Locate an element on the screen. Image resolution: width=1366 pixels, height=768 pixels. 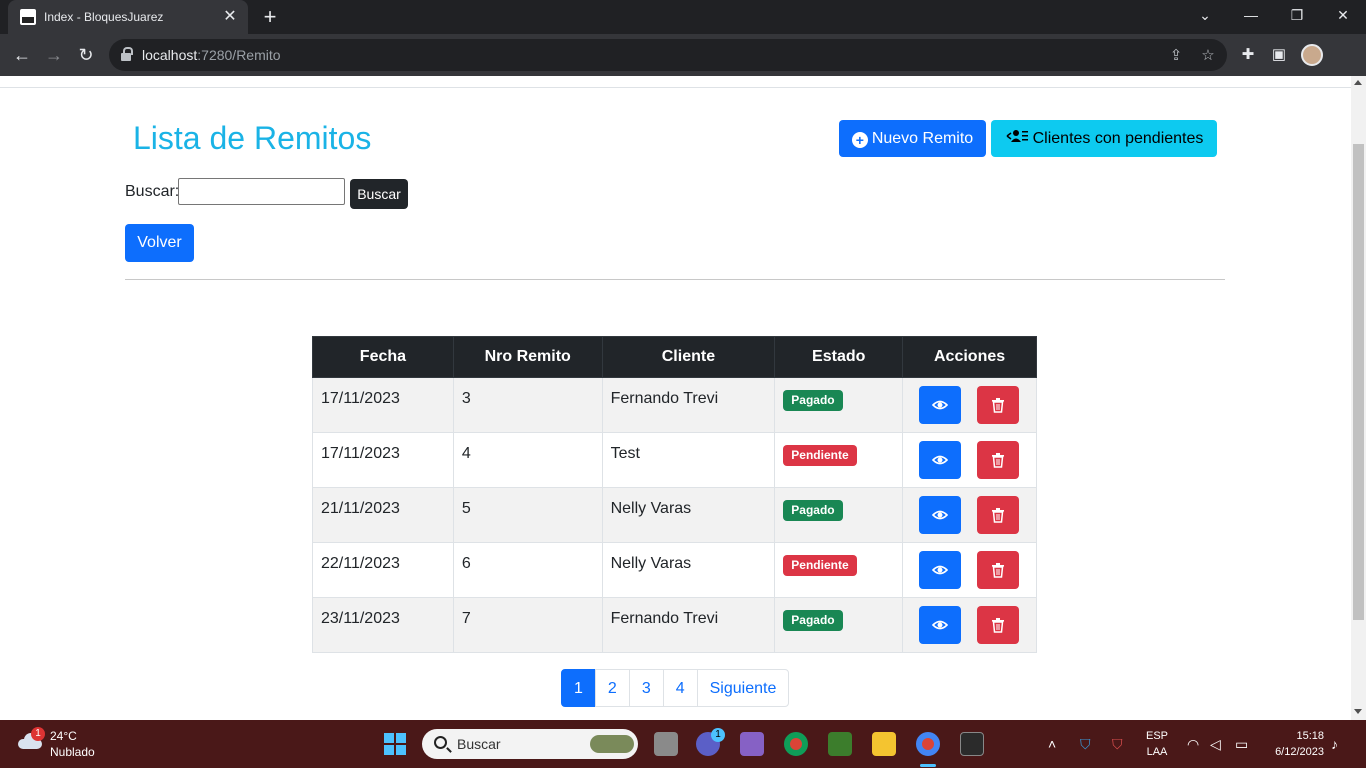
navbar-divider is located at coordinates (675, 87).